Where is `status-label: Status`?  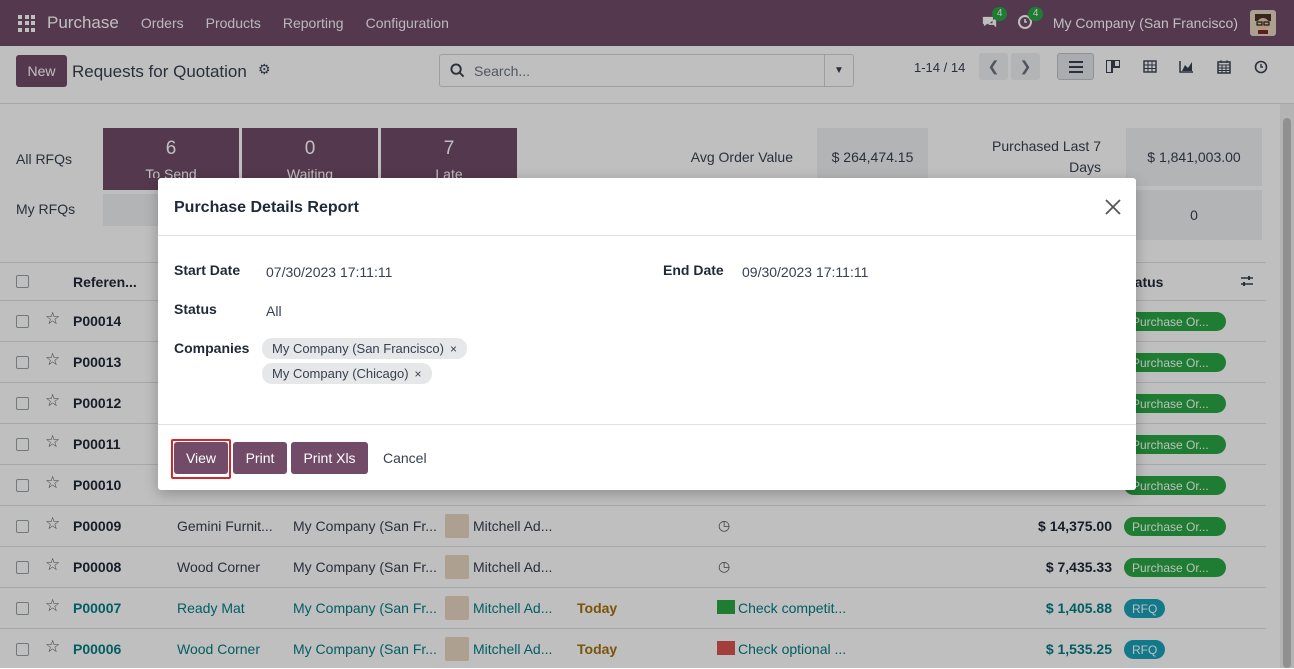
status-label: Status is located at coordinates (195, 309).